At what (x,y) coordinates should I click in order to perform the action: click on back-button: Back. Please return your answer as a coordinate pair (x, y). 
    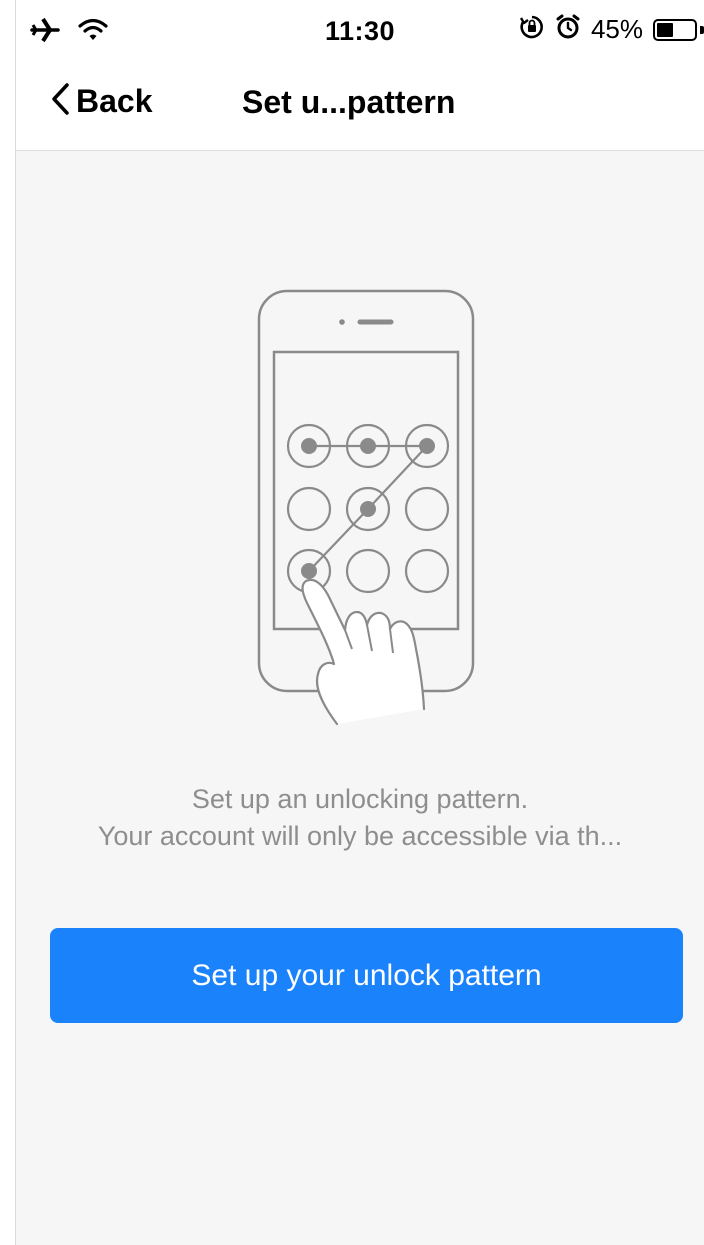
    Looking at the image, I should click on (101, 101).